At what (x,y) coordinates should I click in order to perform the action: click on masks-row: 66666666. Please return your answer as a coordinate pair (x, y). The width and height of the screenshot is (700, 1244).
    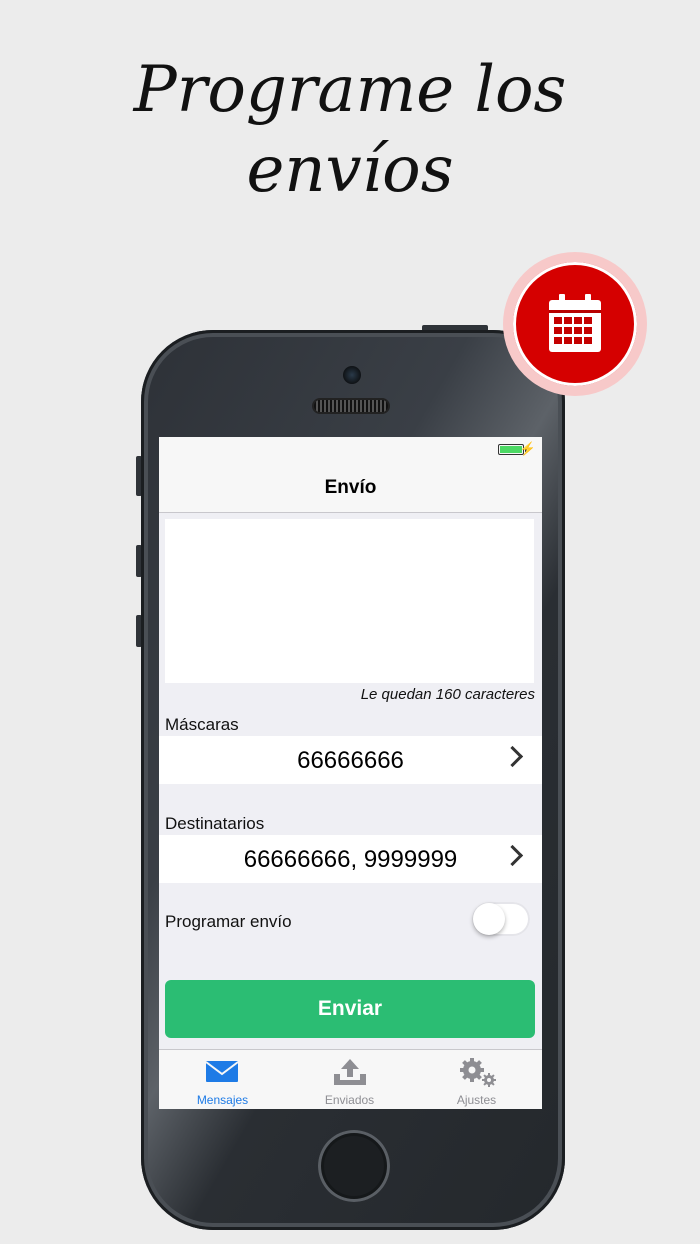
    Looking at the image, I should click on (350, 760).